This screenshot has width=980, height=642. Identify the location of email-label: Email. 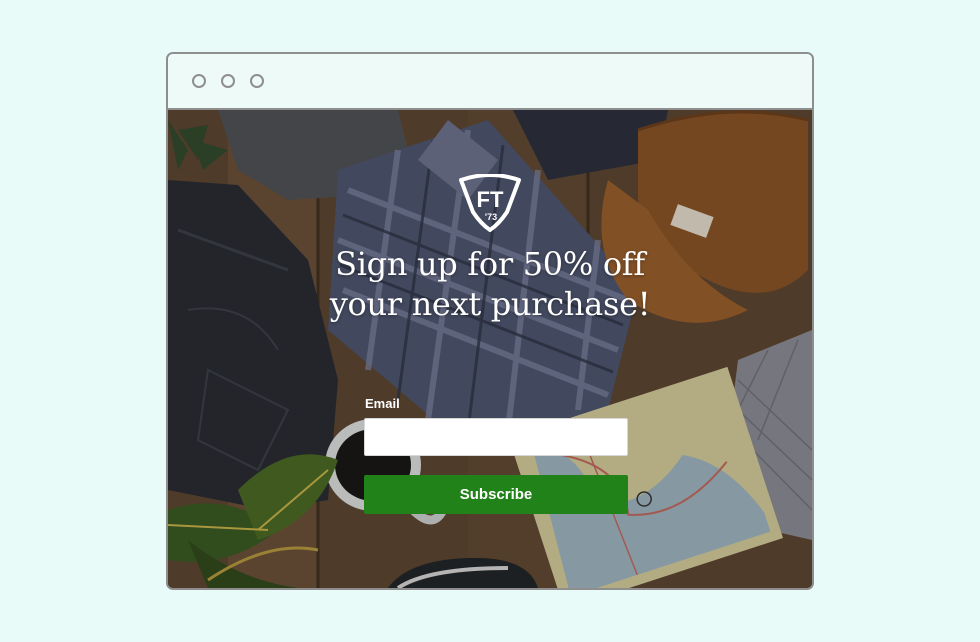
(382, 403).